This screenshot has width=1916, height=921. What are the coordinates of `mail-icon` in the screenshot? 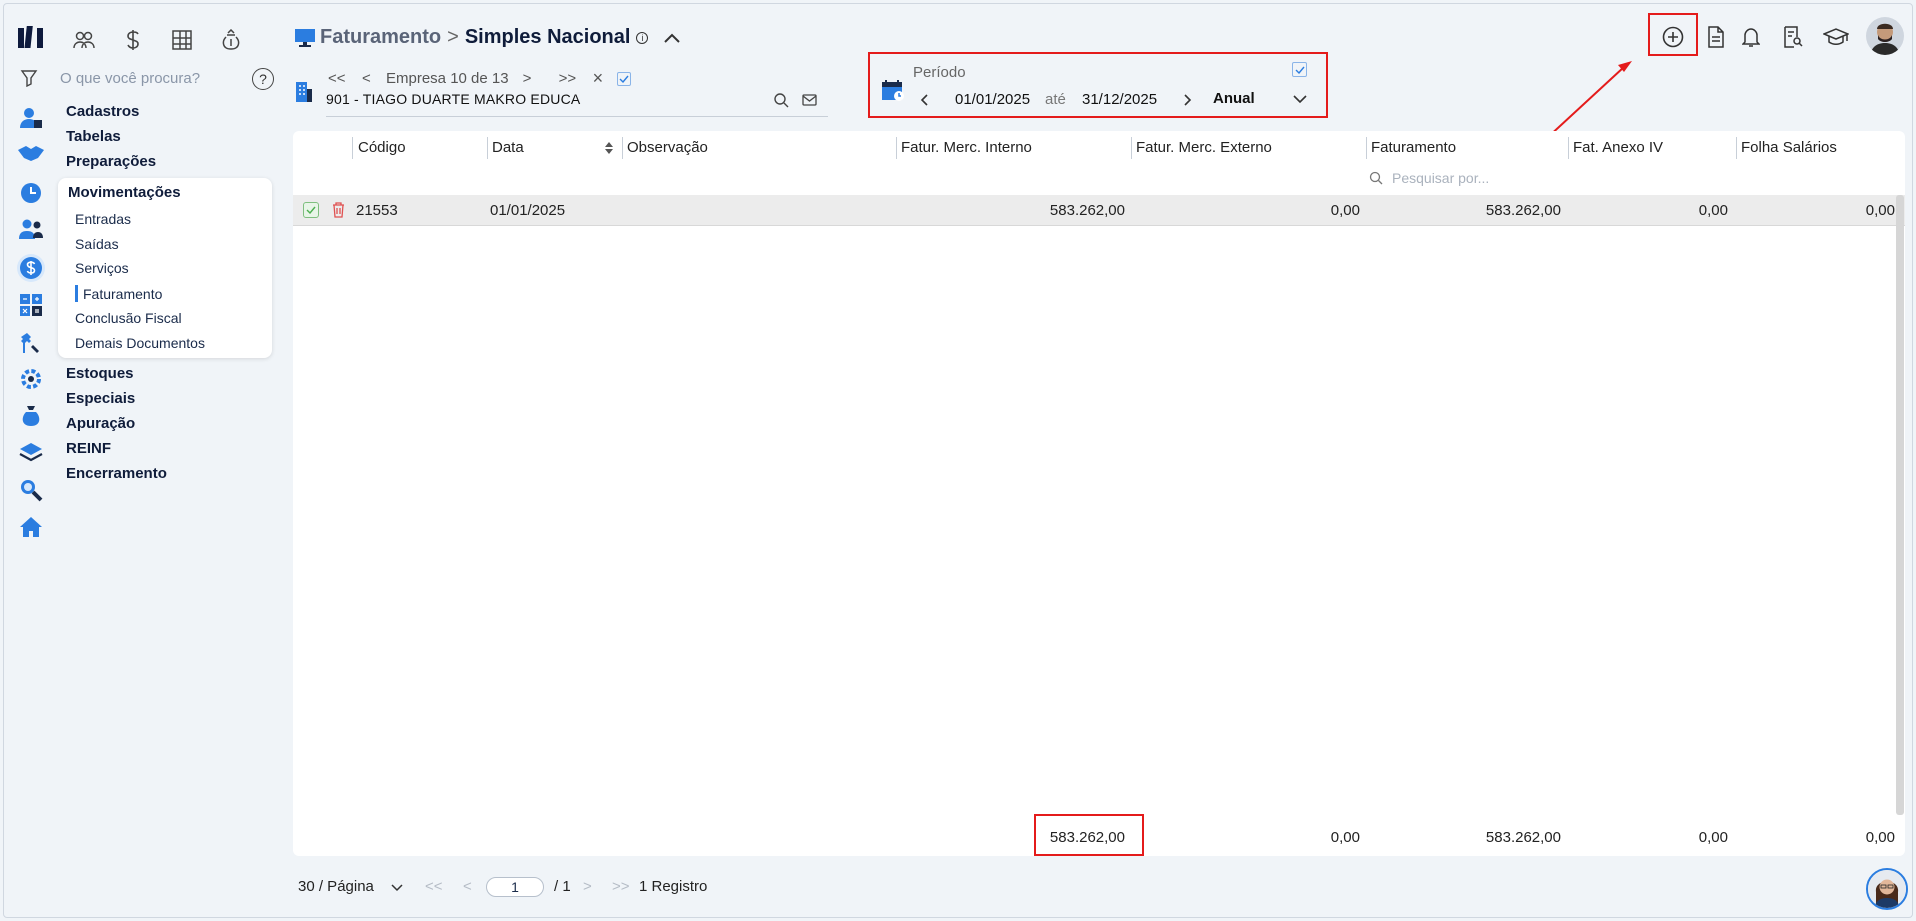 It's located at (809, 100).